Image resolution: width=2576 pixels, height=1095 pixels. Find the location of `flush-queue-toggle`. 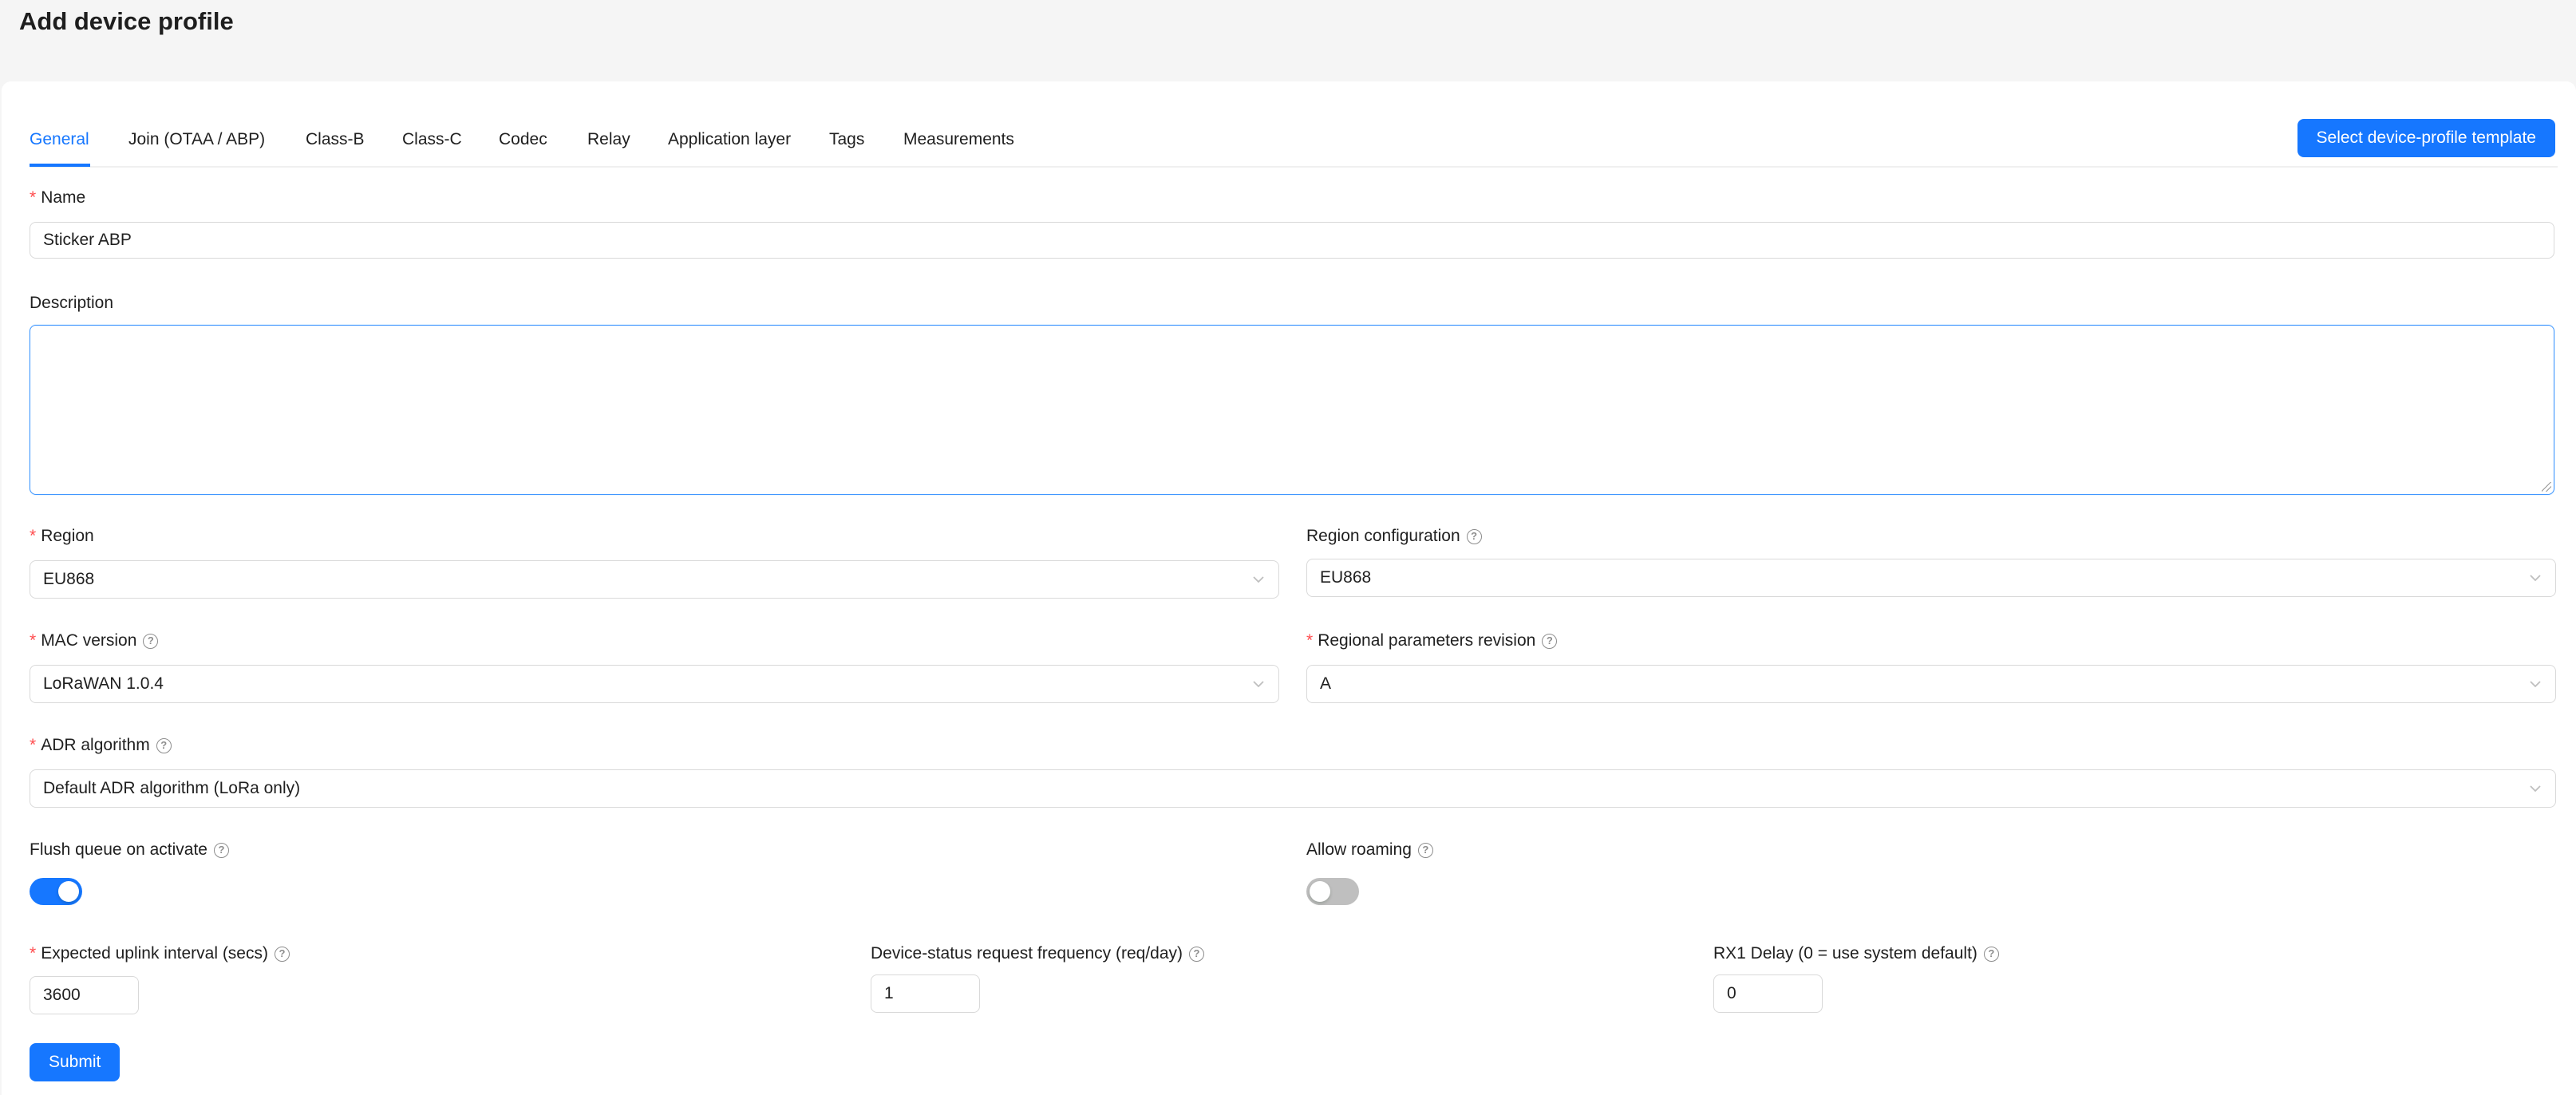

flush-queue-toggle is located at coordinates (56, 892).